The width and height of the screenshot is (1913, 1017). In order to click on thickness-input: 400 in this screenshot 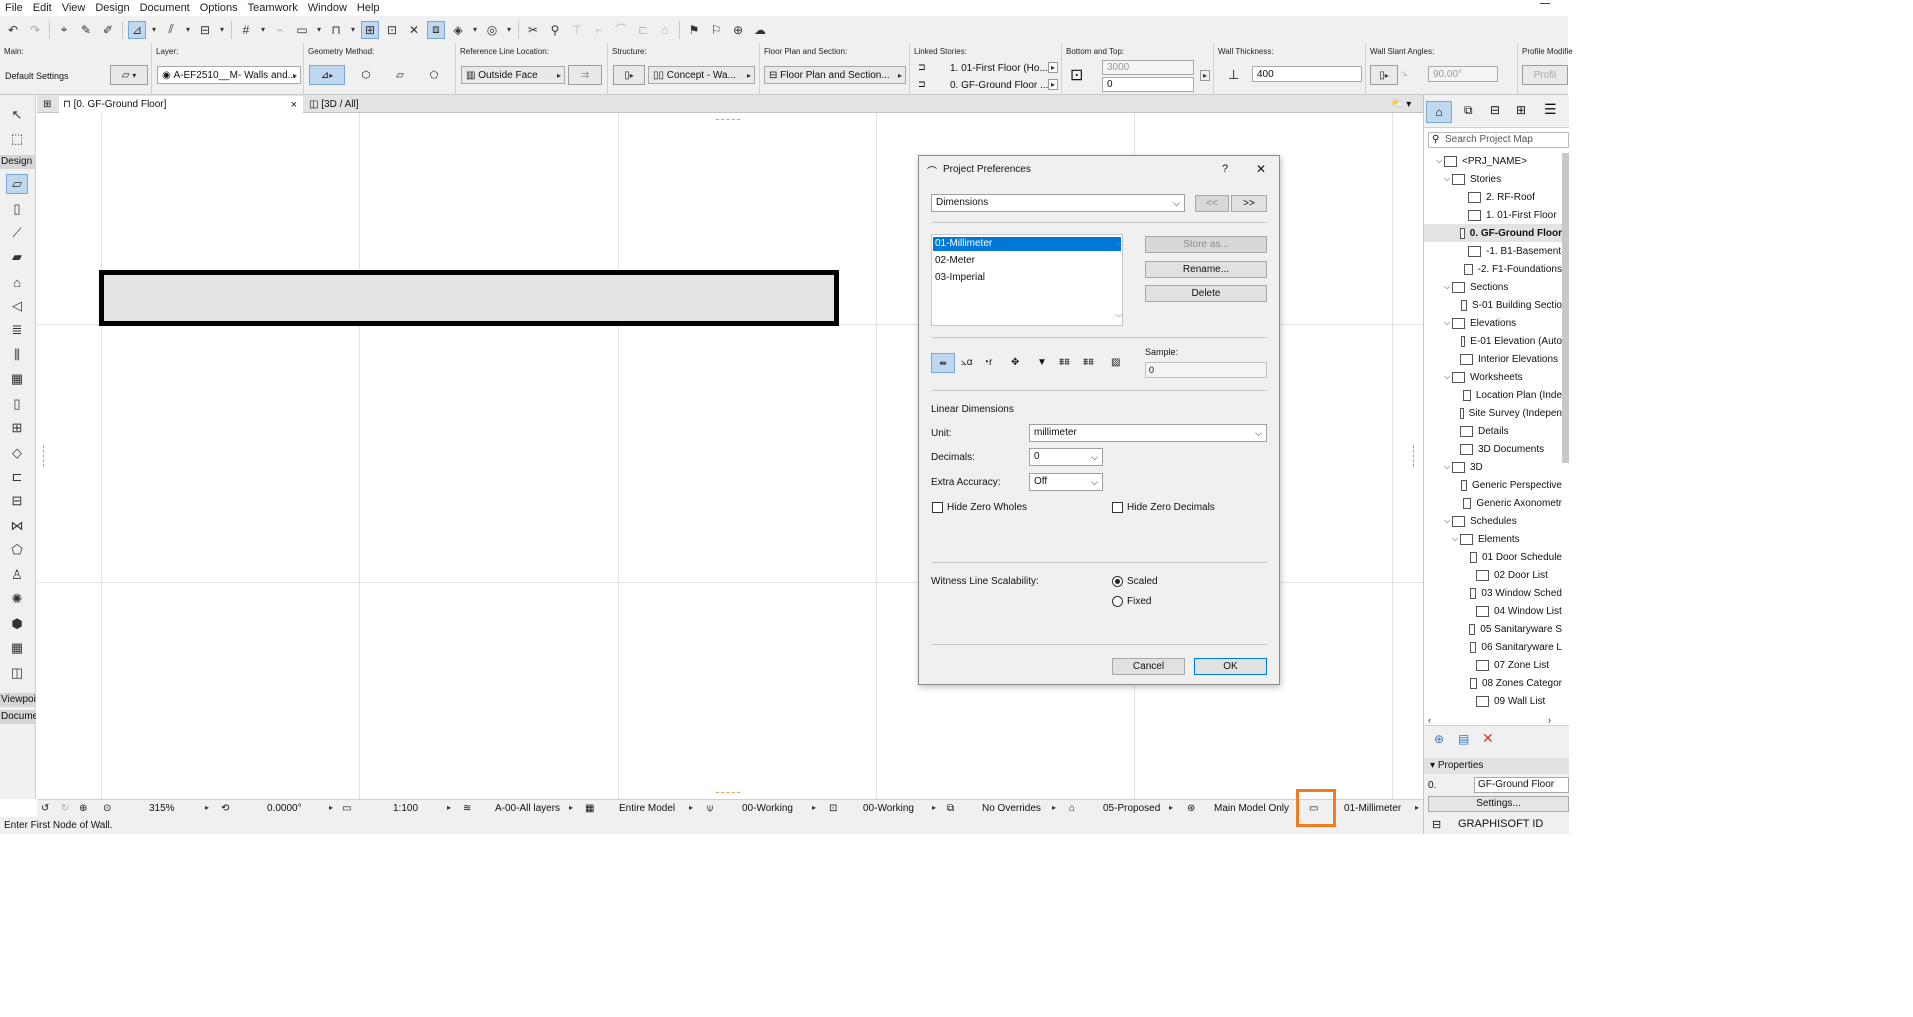, I will do `click(1307, 74)`.